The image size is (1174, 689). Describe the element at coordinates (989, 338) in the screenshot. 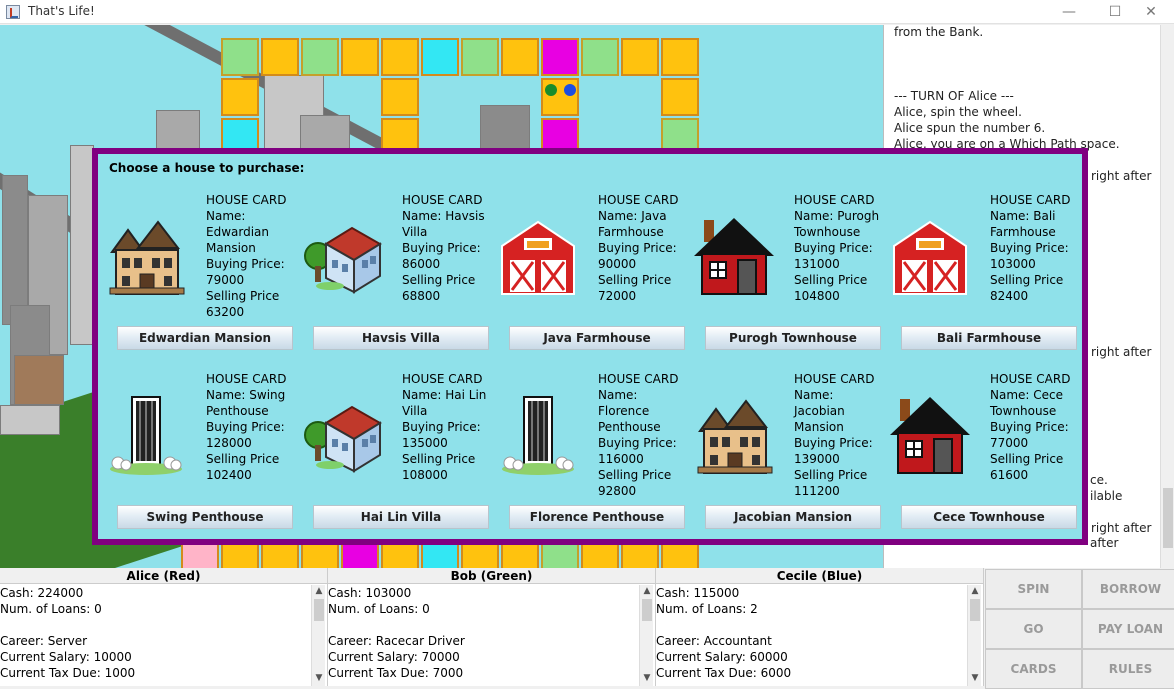

I see `choose-house-button: Bali Farmhouse` at that location.